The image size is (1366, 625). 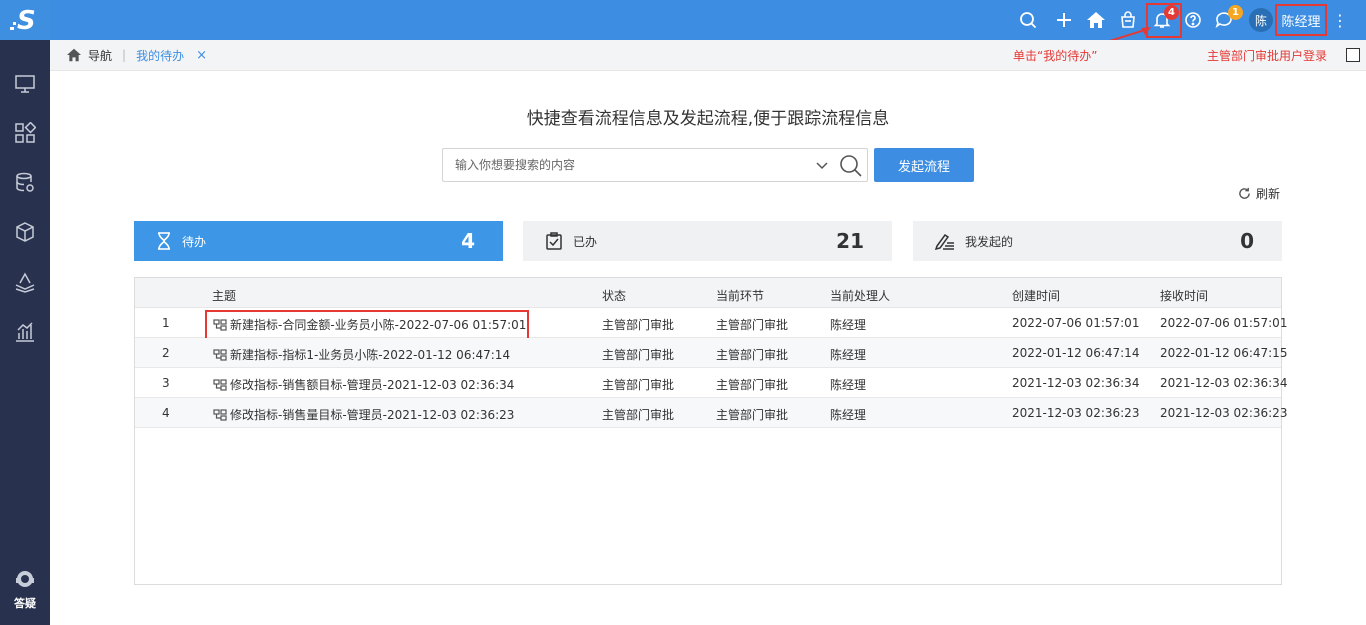 I want to click on refresh-button: 刷新, so click(x=1259, y=193).